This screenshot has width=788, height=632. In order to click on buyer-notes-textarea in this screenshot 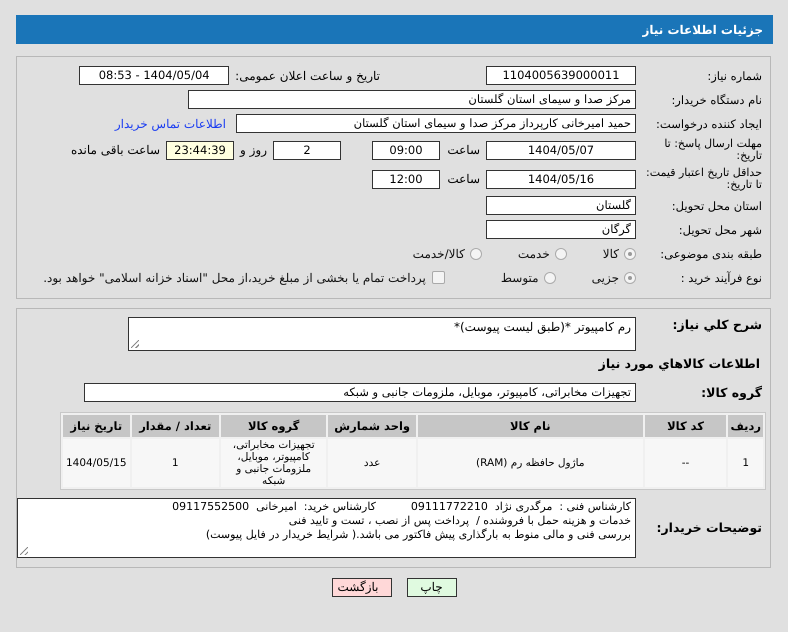, I will do `click(326, 528)`.